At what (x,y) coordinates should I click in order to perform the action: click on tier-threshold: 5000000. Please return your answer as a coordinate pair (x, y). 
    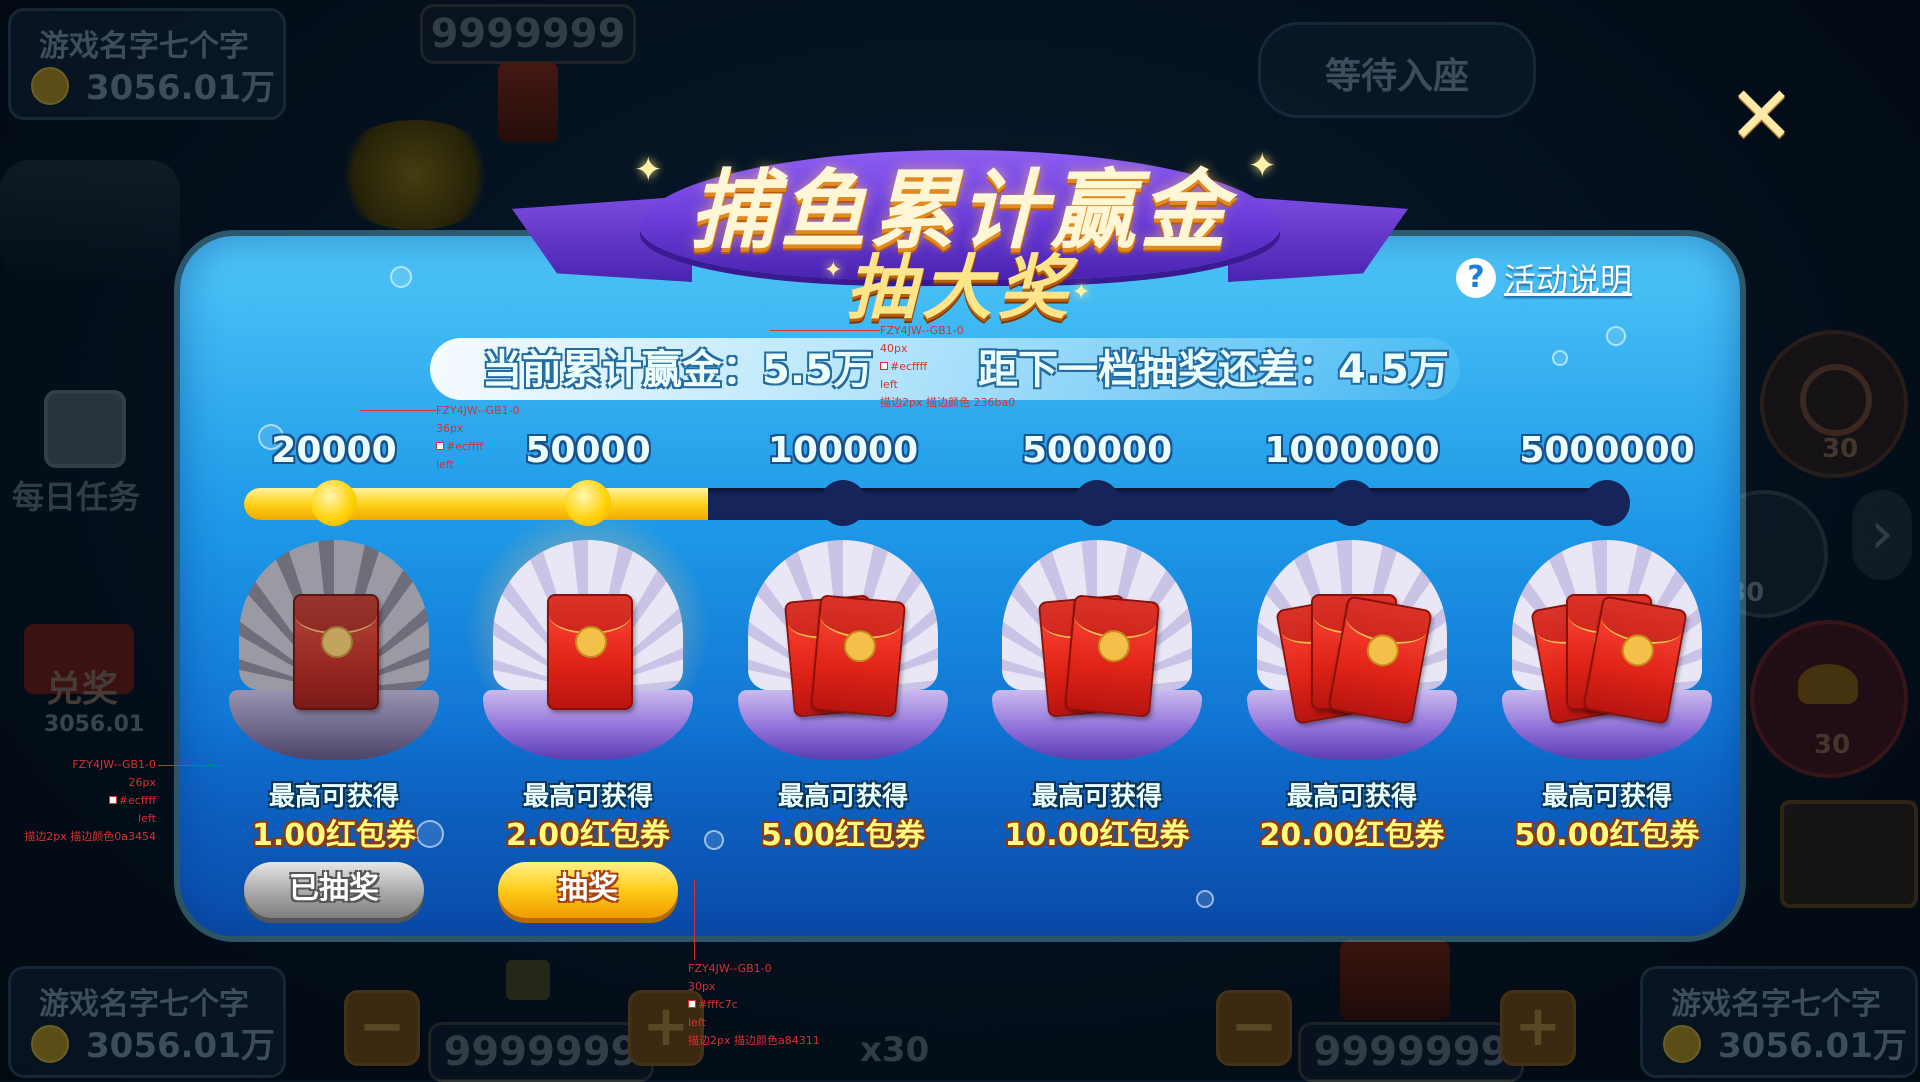
    Looking at the image, I should click on (1607, 450).